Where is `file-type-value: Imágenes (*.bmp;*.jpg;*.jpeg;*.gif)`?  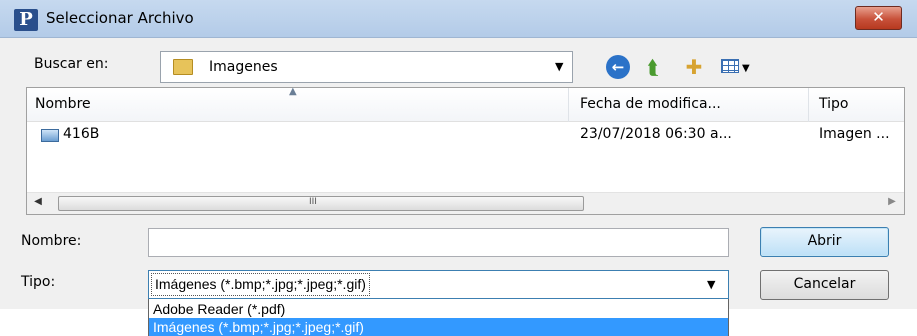
file-type-value: Imágenes (*.bmp;*.jpg;*.jpeg;*.gif) is located at coordinates (260, 284).